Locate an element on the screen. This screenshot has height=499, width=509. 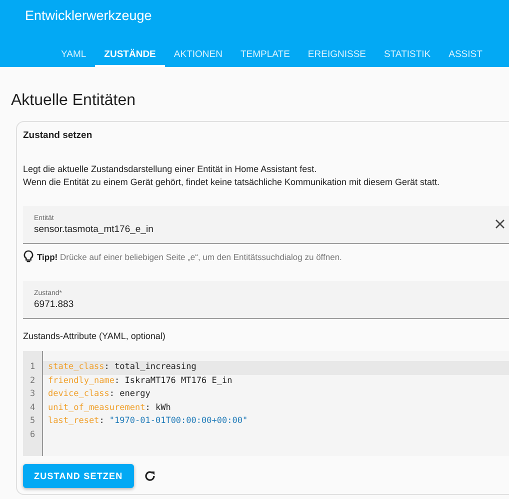
description-text: Wenn die Entität zu einem Gerät gehört, findet keine tatsächliche Kommunikation mit diesem Gerät statt. is located at coordinates (232, 182).